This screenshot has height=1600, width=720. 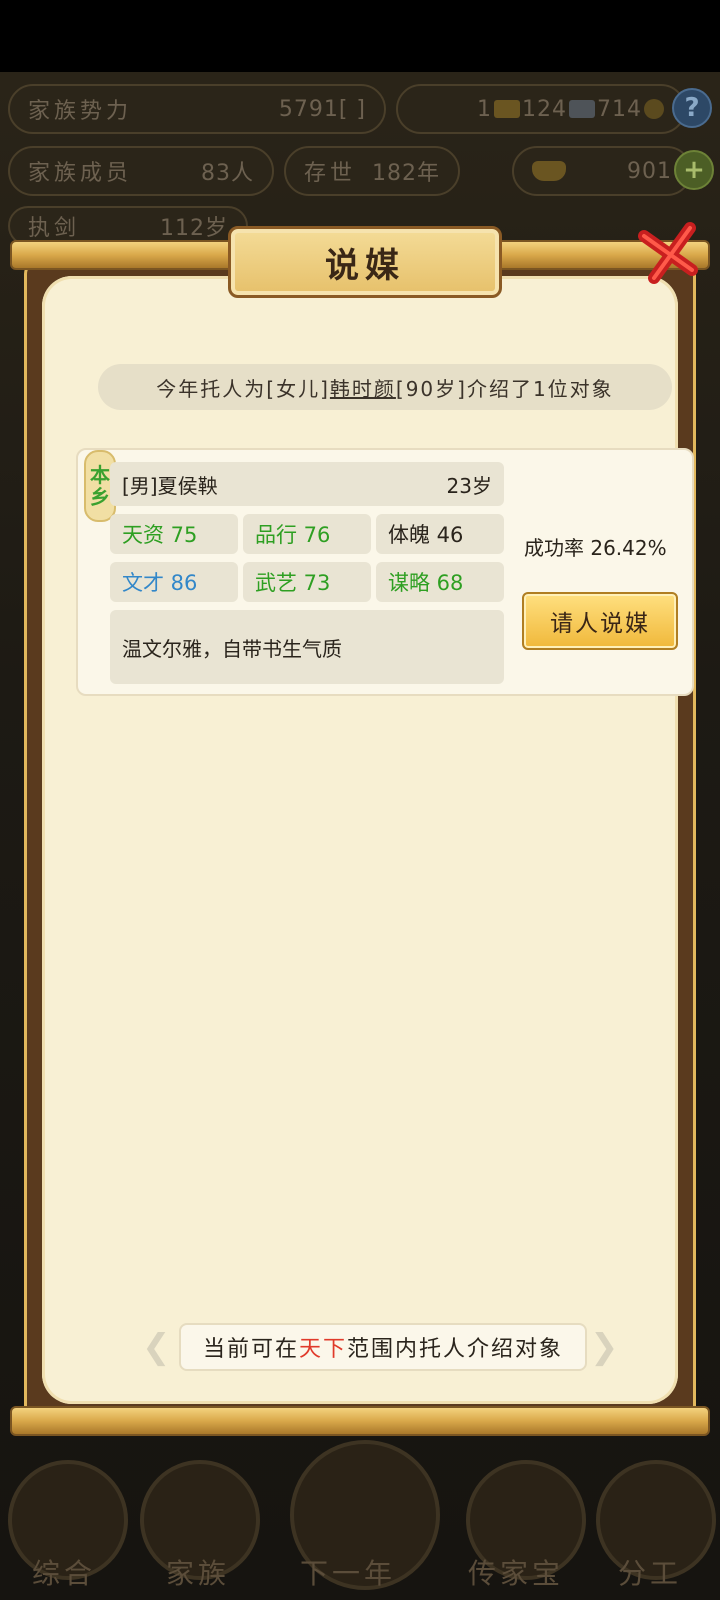 I want to click on silver-ingot-icon, so click(x=582, y=109).